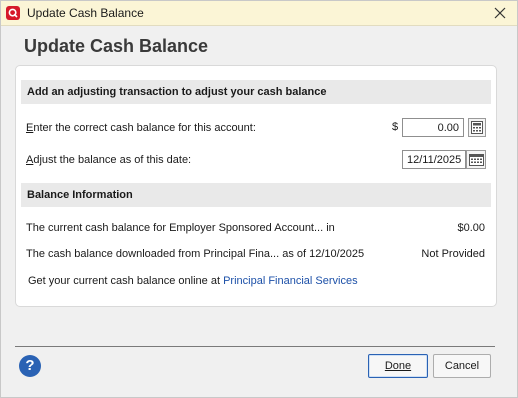 The height and width of the screenshot is (398, 518). What do you see at coordinates (124, 281) in the screenshot?
I see `online-balance-text: Get your current cash balance online at` at bounding box center [124, 281].